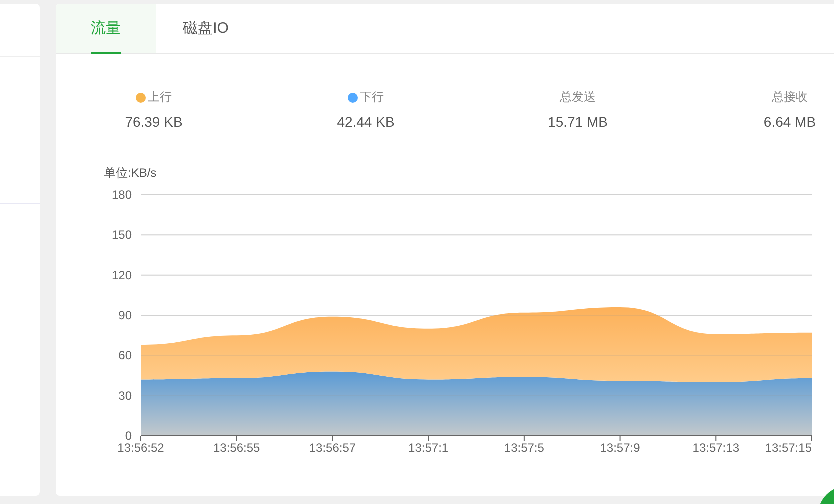  Describe the element at coordinates (206, 28) in the screenshot. I see `tab: 磁盘IO` at that location.